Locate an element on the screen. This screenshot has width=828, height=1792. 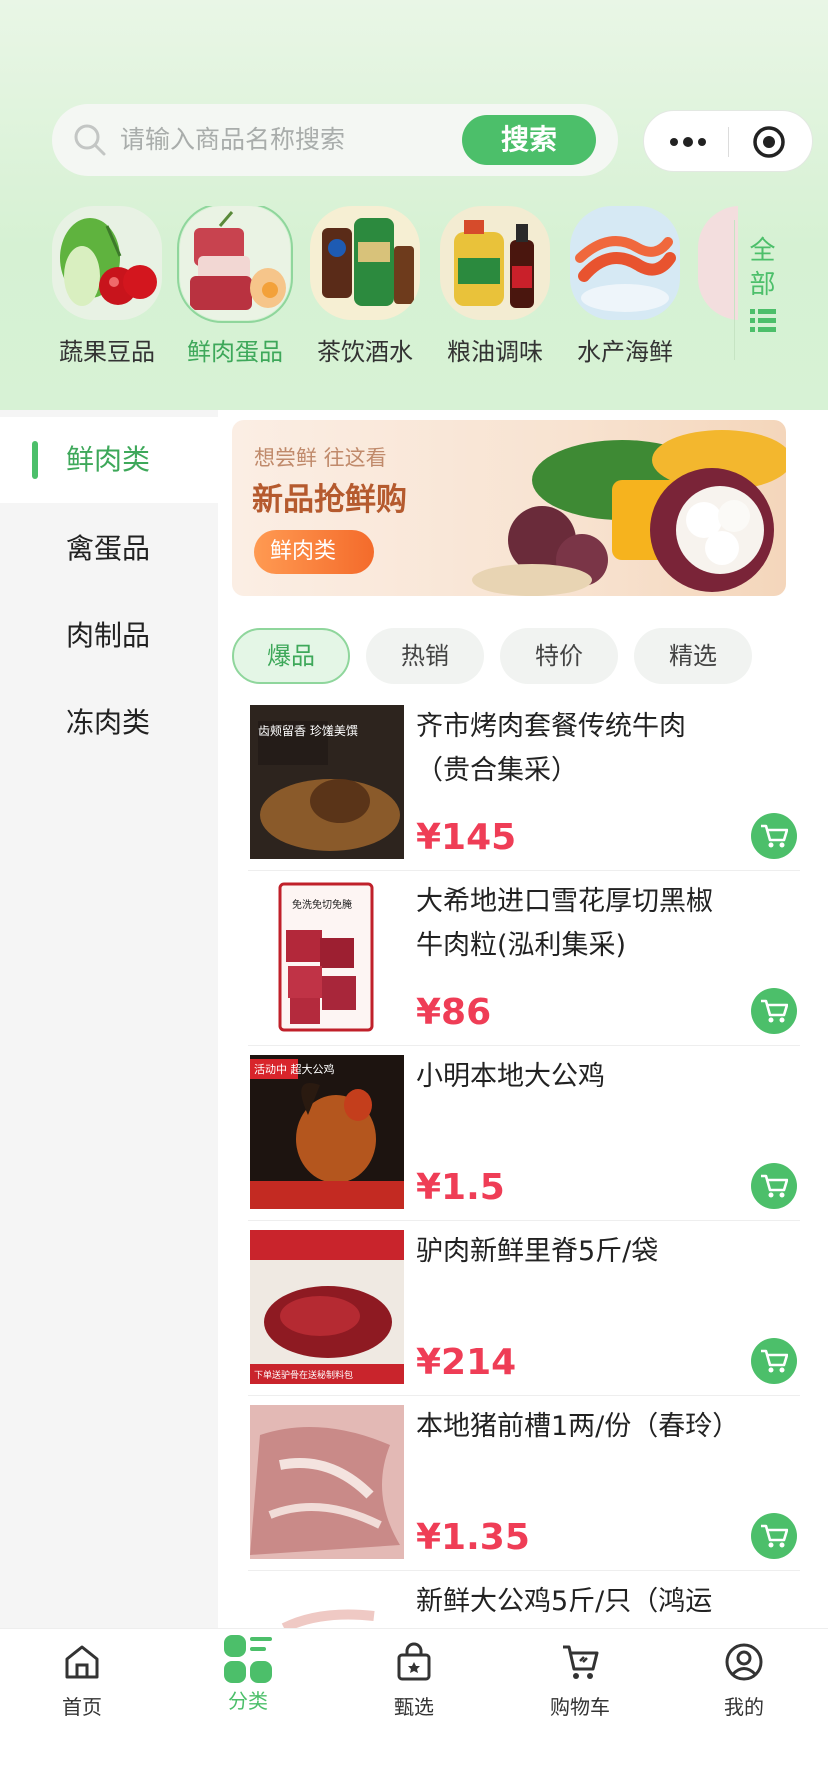
sidebar-item-poultry-eggs: 禽蛋品 is located at coordinates (109, 549).